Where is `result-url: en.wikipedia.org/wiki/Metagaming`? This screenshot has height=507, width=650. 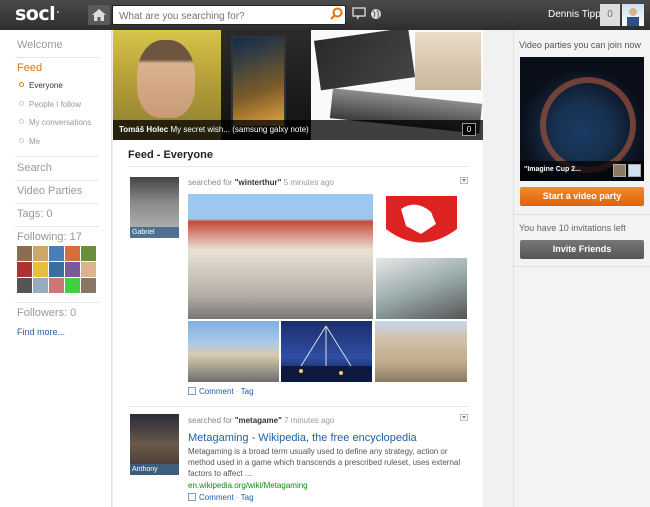
result-url: en.wikipedia.org/wiki/Metagaming is located at coordinates (248, 485).